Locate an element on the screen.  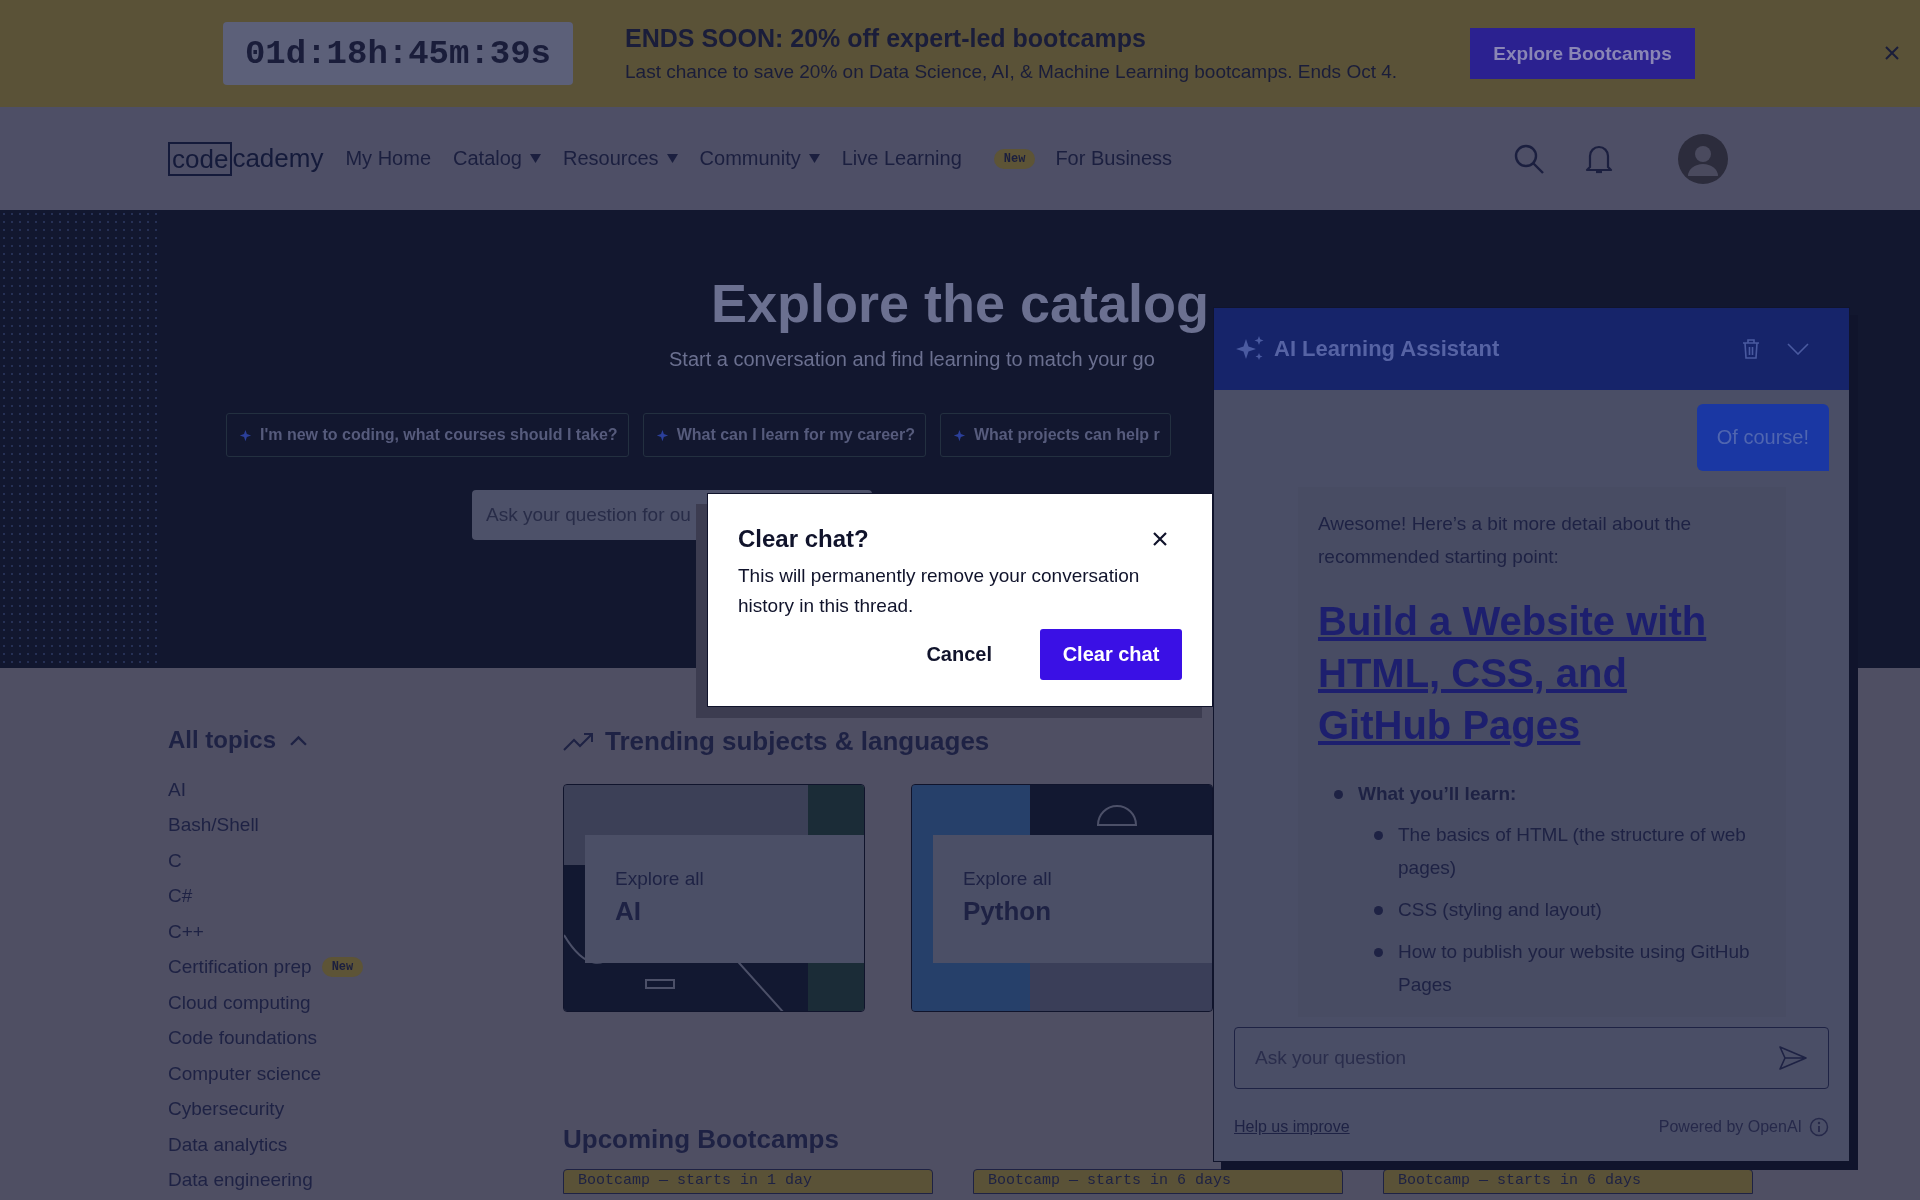
promo-title: ENDS SOON: 20% off expert-led bootcamps is located at coordinates (886, 38).